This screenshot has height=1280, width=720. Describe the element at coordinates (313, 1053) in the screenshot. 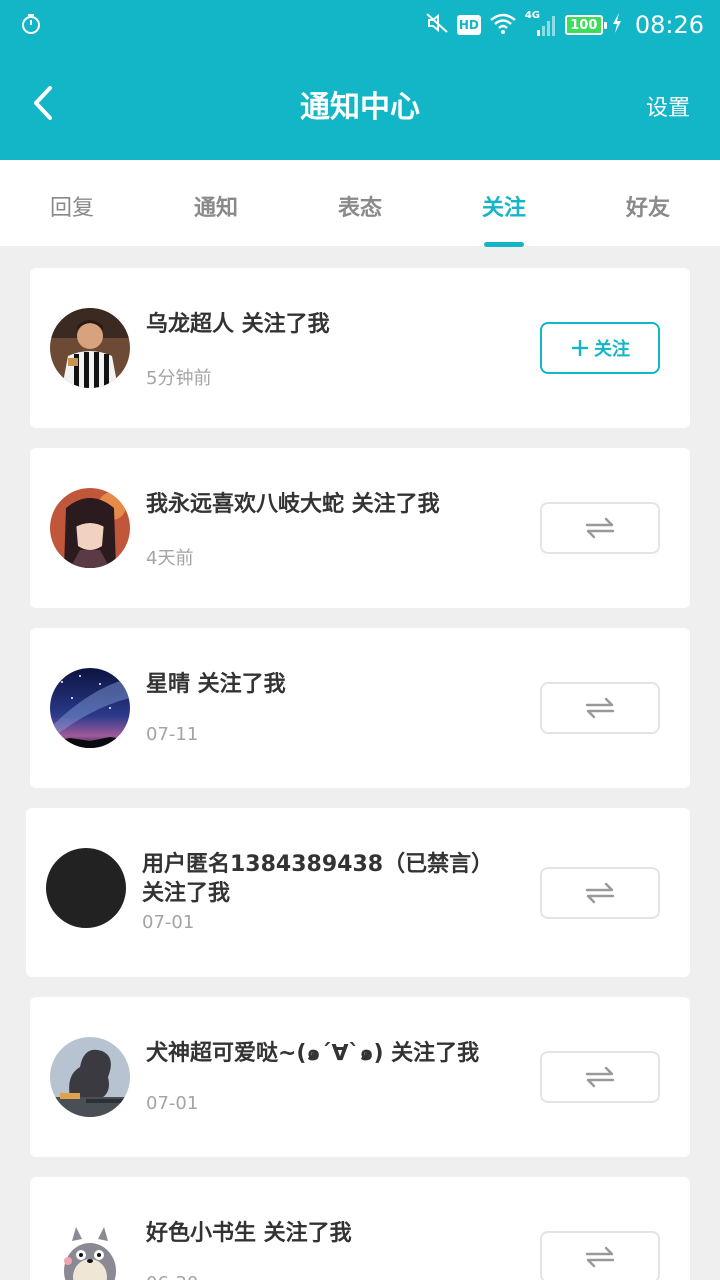

I see `notification-text: 犬神超可爱哒~(๑´∀`๑) 关注了我` at that location.